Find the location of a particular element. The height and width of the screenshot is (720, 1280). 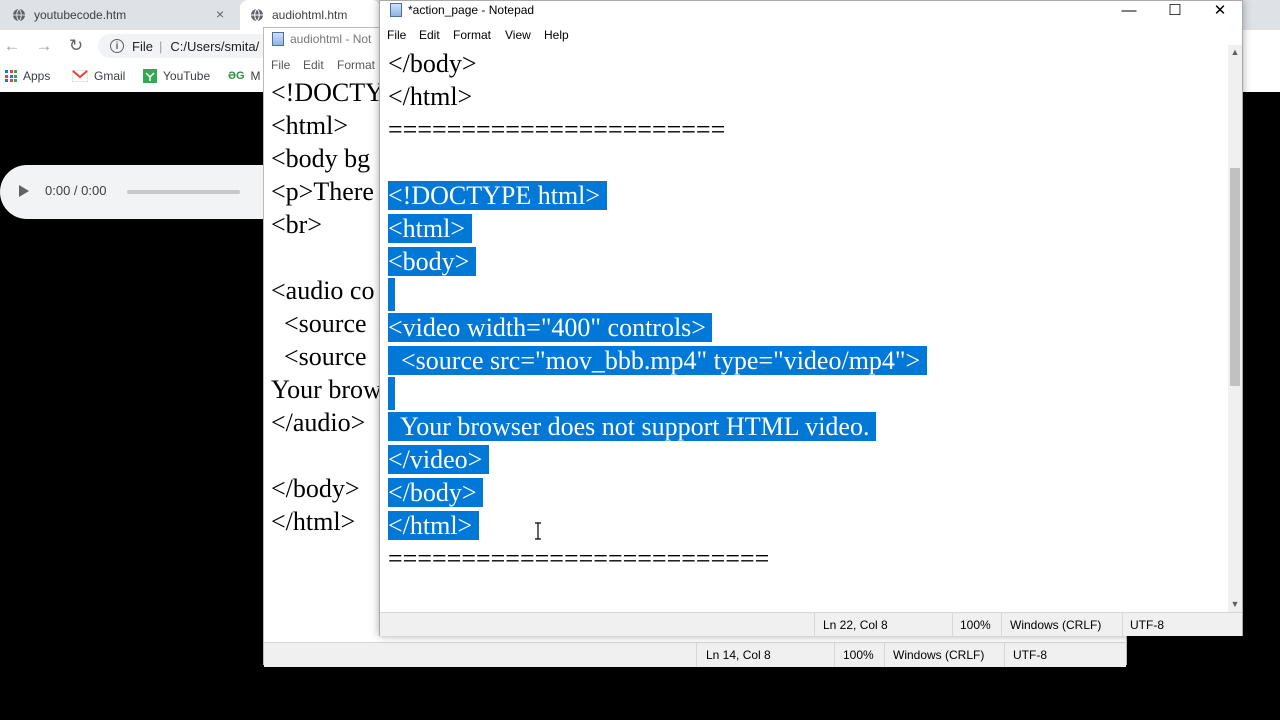

bookmark-apps: Apps is located at coordinates (27, 76).